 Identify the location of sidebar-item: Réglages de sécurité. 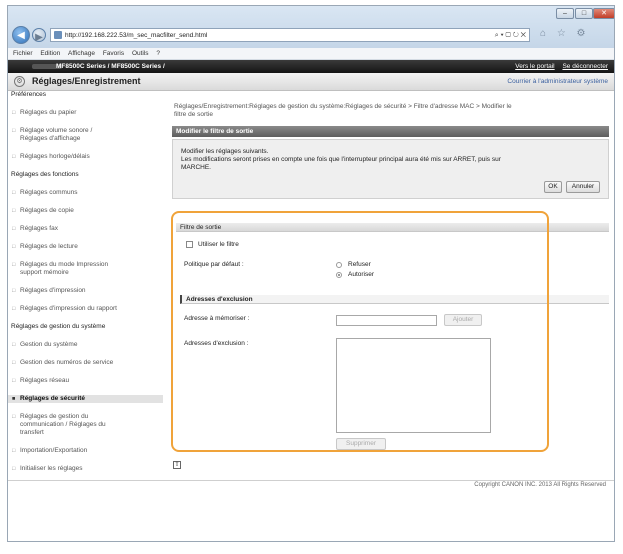
(85, 399).